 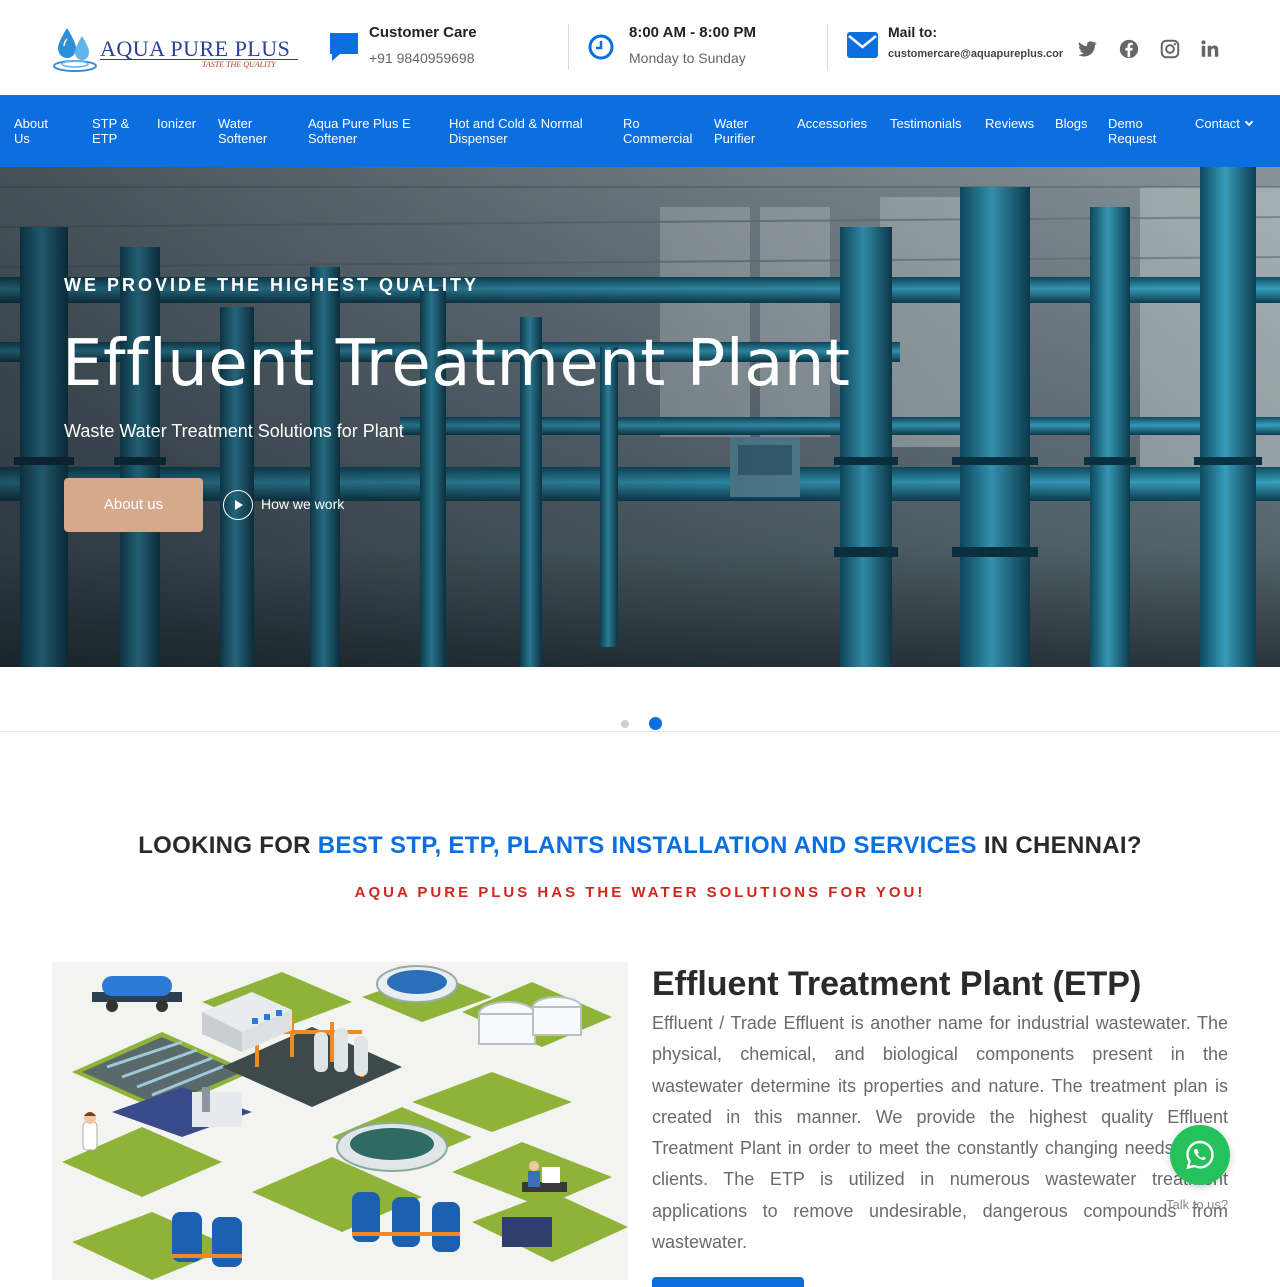 What do you see at coordinates (1087, 49) in the screenshot?
I see `twitter-icon` at bounding box center [1087, 49].